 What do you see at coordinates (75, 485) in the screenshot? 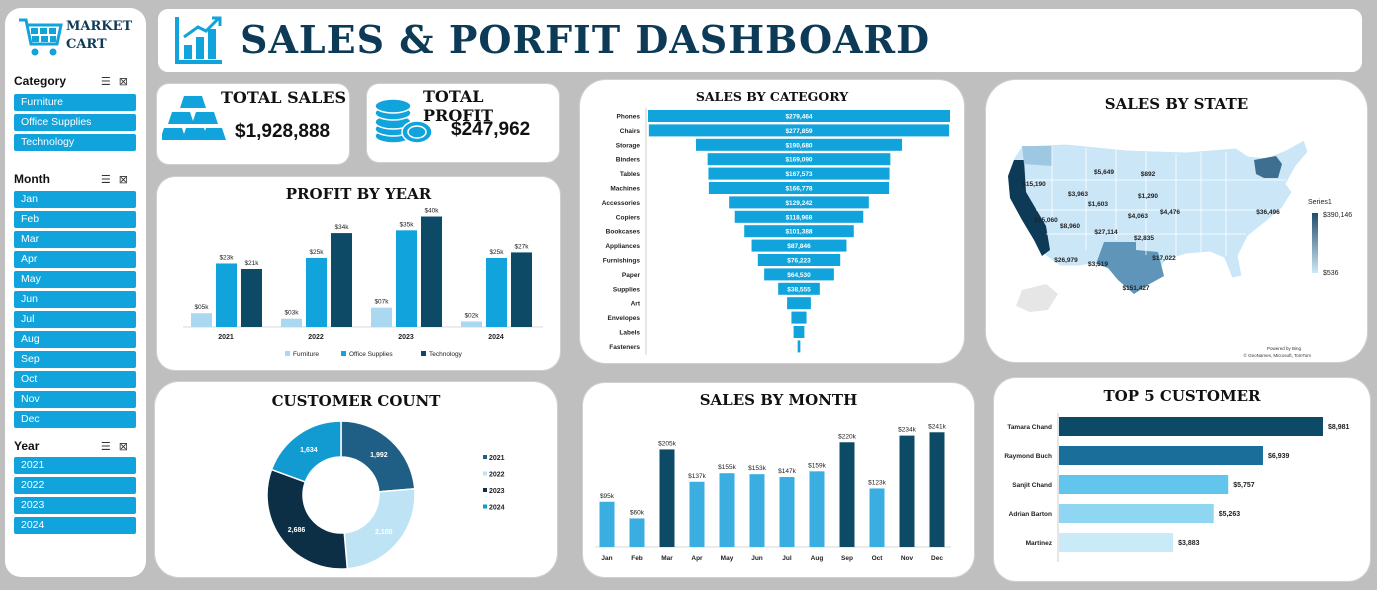
I see `slicer-item-2022: 2022` at bounding box center [75, 485].